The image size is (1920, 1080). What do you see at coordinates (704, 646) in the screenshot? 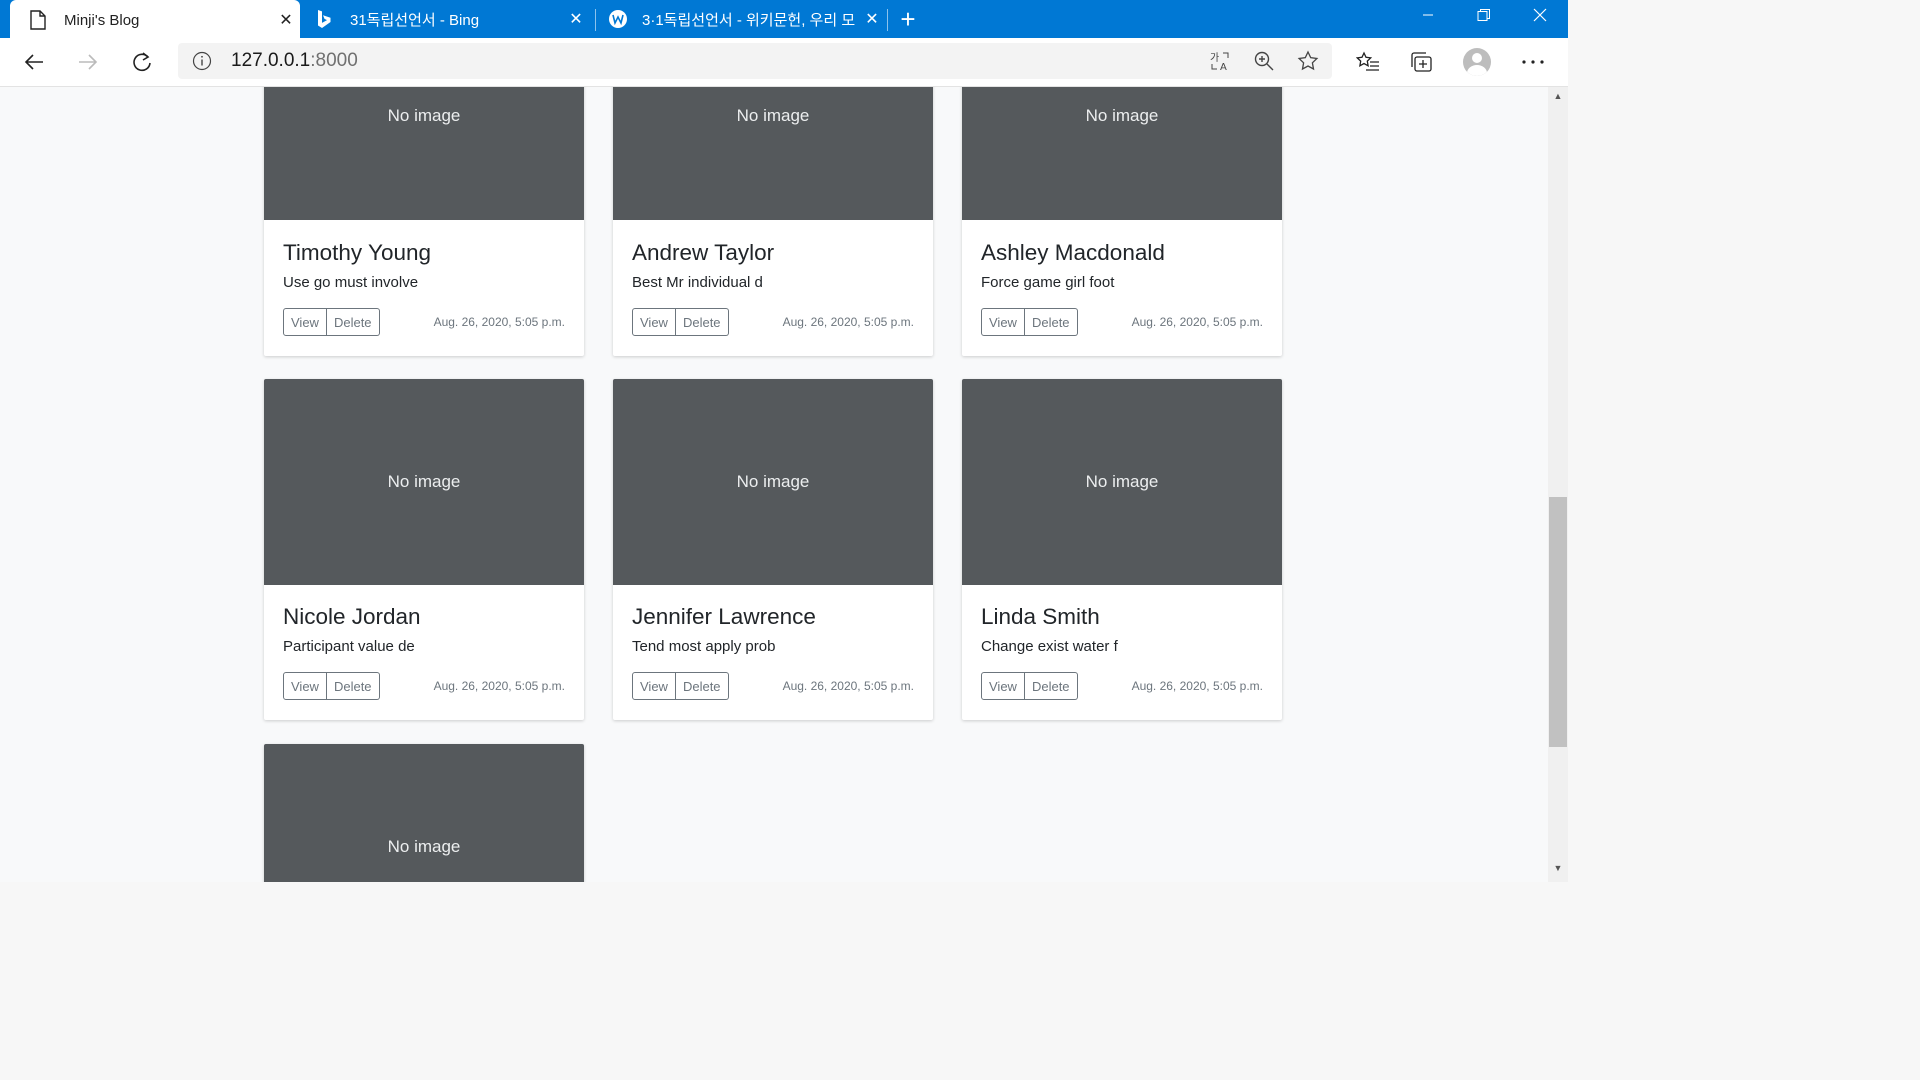
I see `post-excerpt: Tend most apply prob` at bounding box center [704, 646].